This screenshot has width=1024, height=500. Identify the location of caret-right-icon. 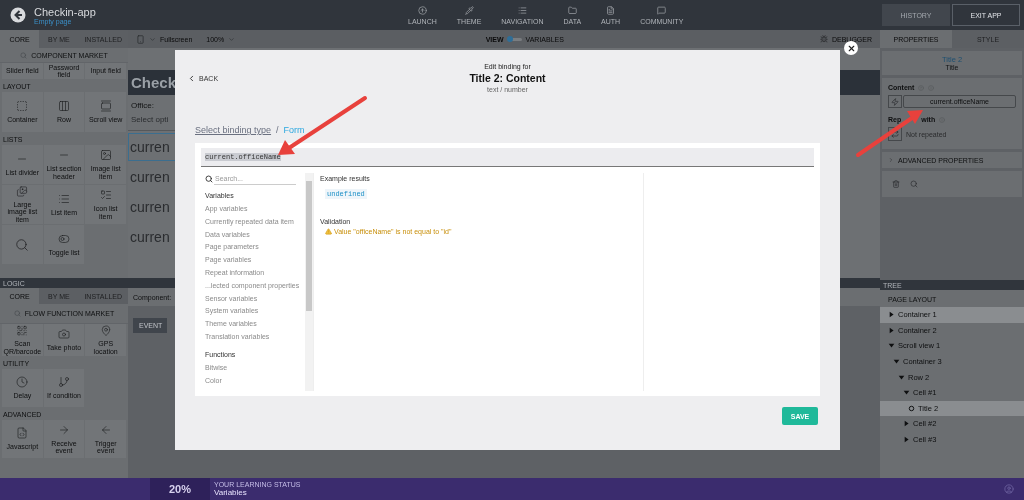
(891, 160).